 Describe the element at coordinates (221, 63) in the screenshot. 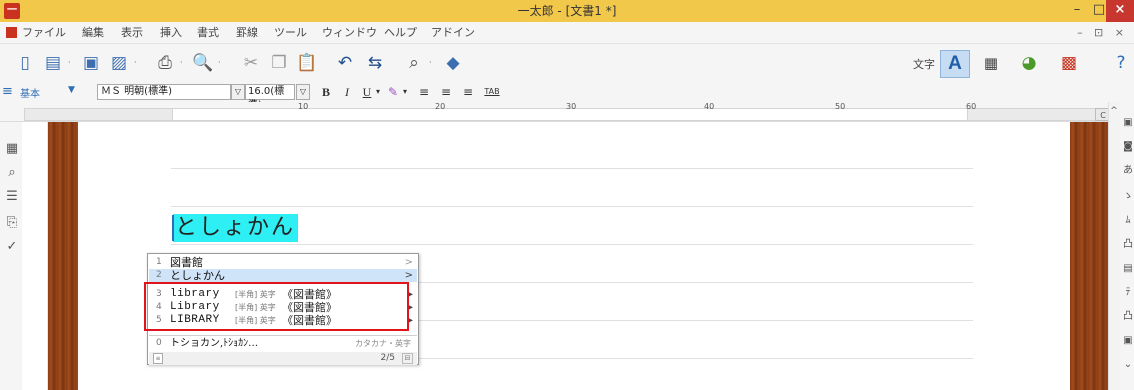

I see `preview-dropdown-icon: ·` at that location.